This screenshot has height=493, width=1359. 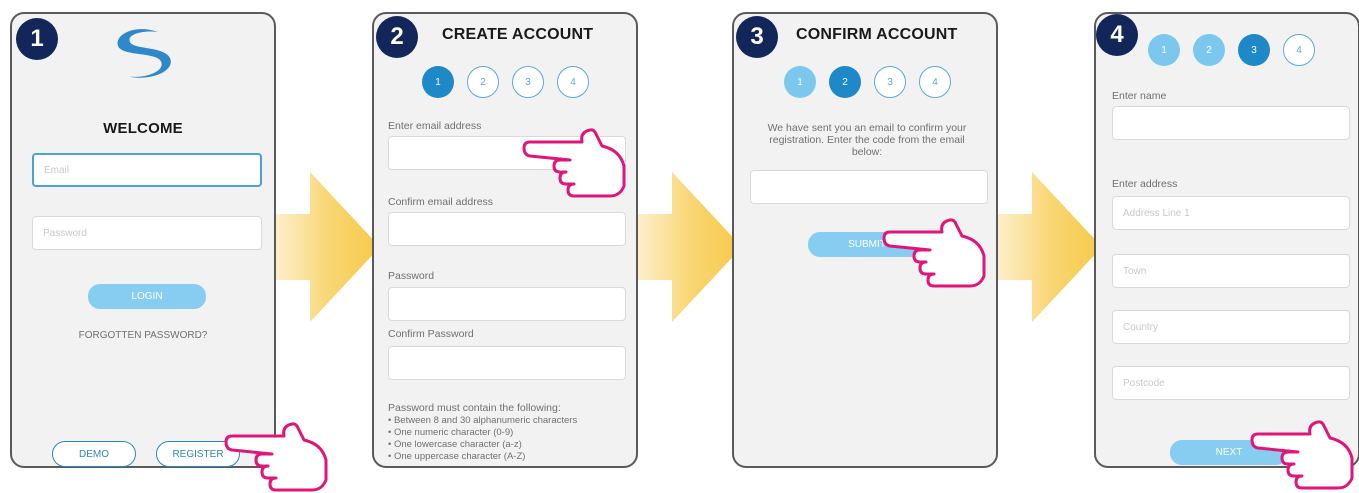 What do you see at coordinates (147, 296) in the screenshot?
I see `login-button: LOGIN` at bounding box center [147, 296].